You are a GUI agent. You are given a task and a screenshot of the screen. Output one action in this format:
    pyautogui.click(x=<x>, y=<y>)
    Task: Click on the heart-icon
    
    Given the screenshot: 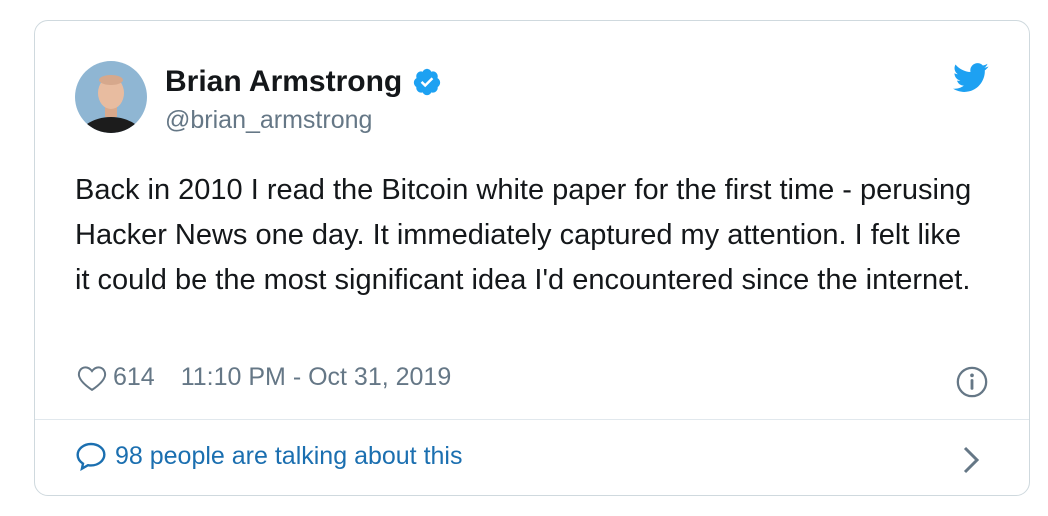 What is the action you would take?
    pyautogui.click(x=92, y=378)
    